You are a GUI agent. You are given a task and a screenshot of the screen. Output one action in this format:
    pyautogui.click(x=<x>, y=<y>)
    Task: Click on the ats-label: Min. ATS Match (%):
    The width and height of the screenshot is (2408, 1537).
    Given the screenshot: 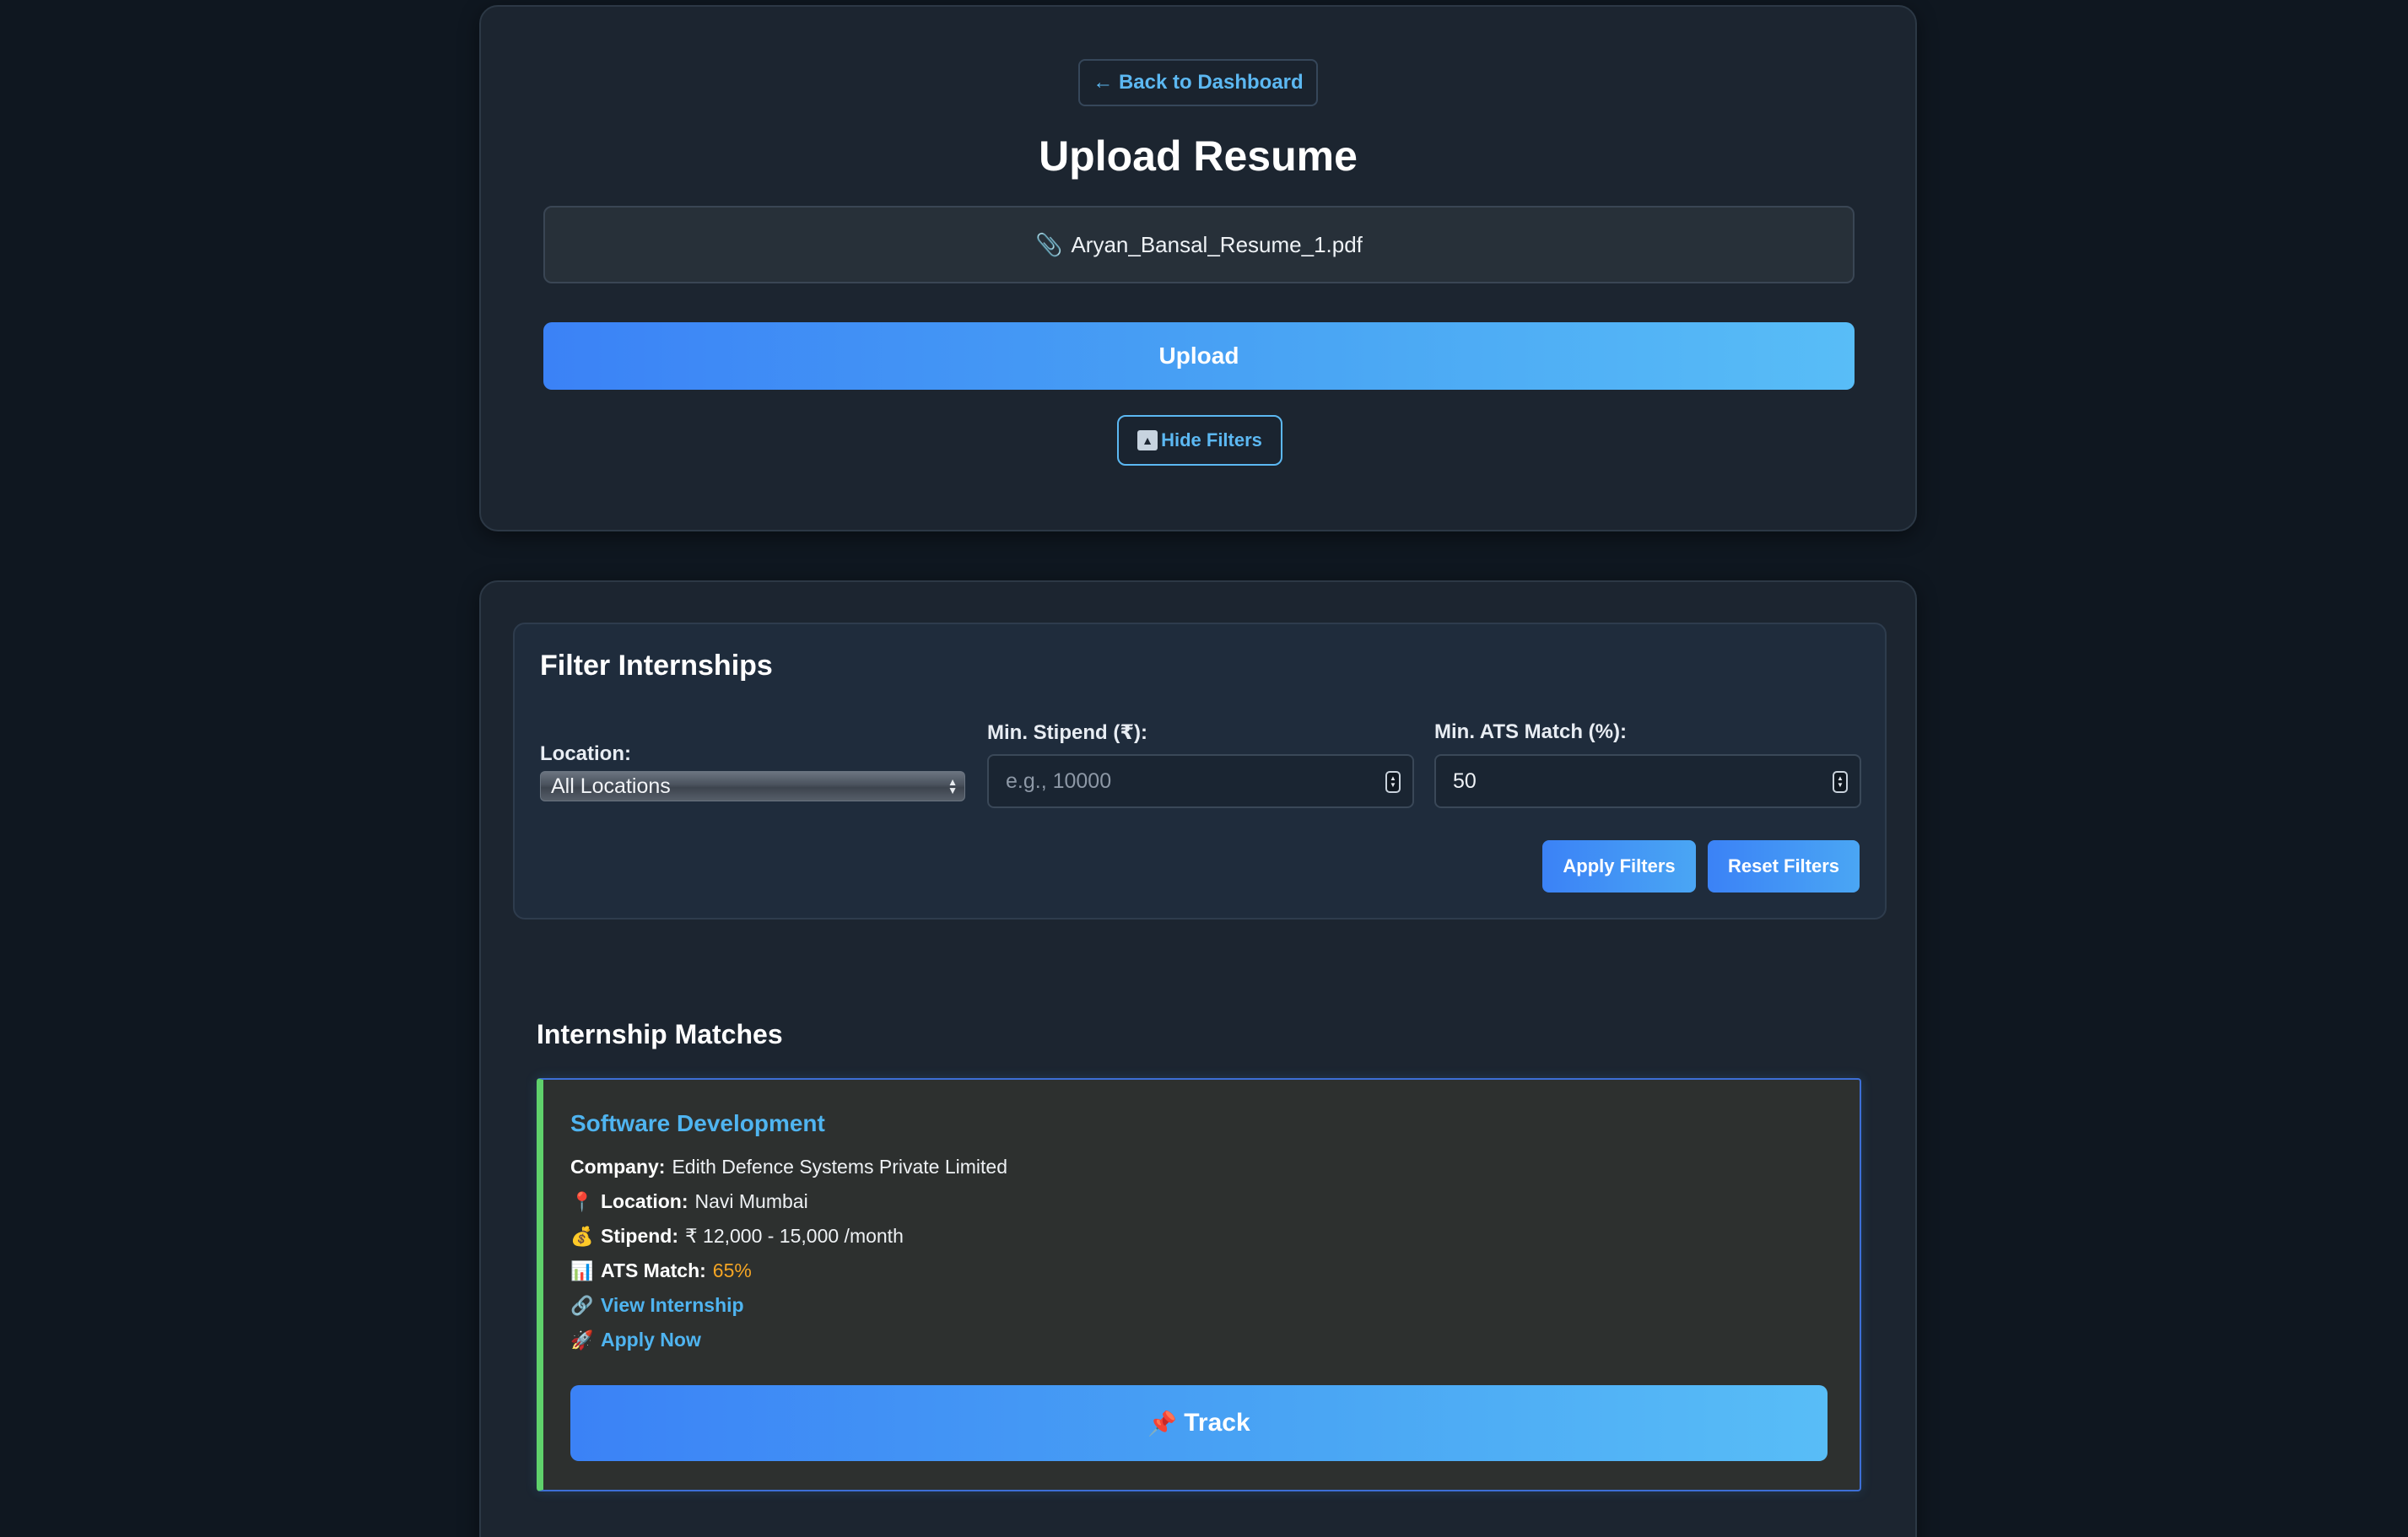 What is the action you would take?
    pyautogui.click(x=1531, y=732)
    